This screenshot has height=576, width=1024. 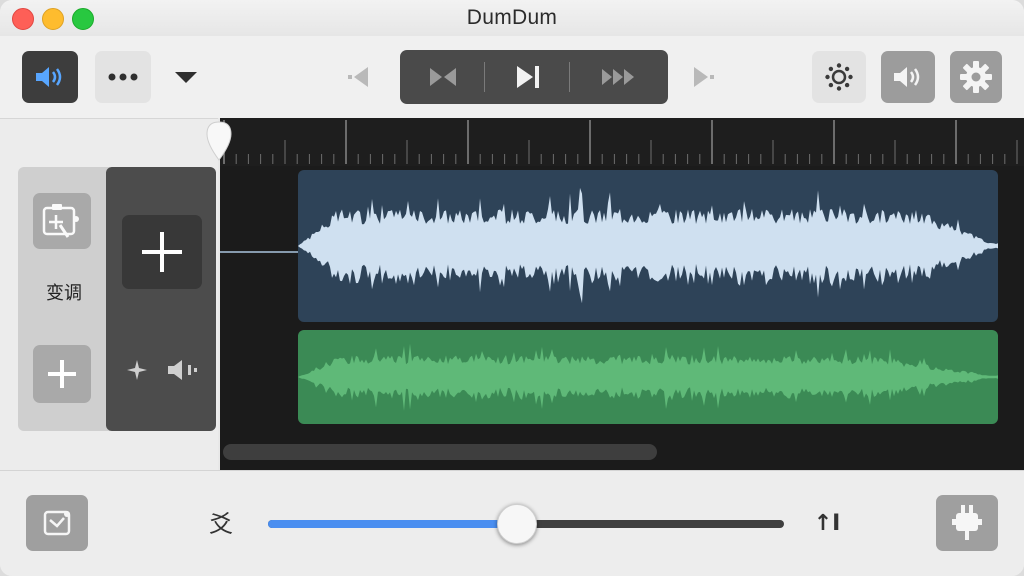 I want to click on volume-icon, so click(x=907, y=77).